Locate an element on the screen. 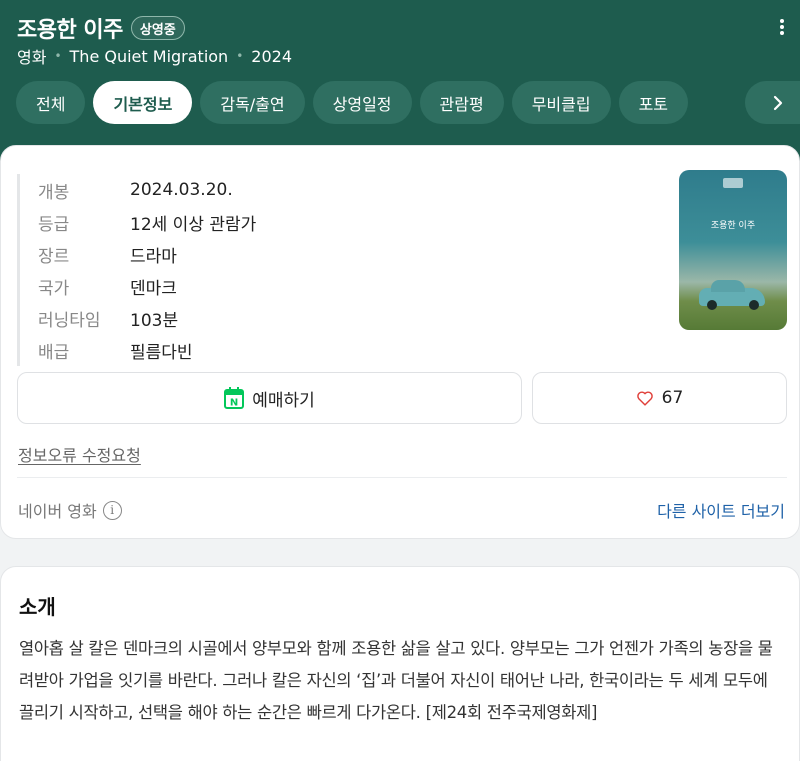 This screenshot has width=800, height=761. source-row: 네이버 영화 i is located at coordinates (70, 510).